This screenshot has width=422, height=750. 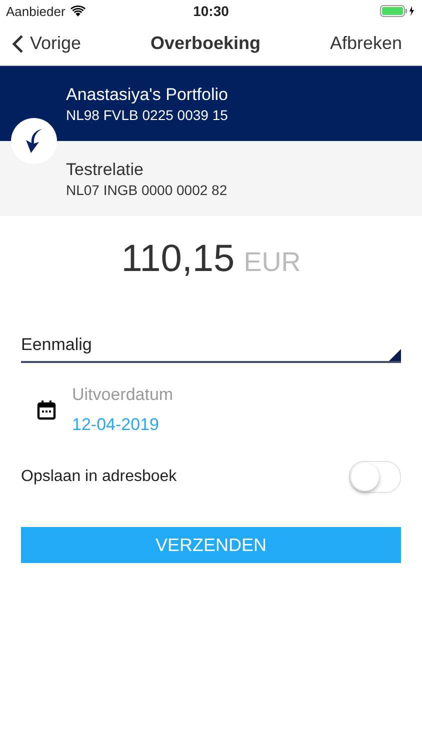 I want to click on battery-icon, so click(x=398, y=11).